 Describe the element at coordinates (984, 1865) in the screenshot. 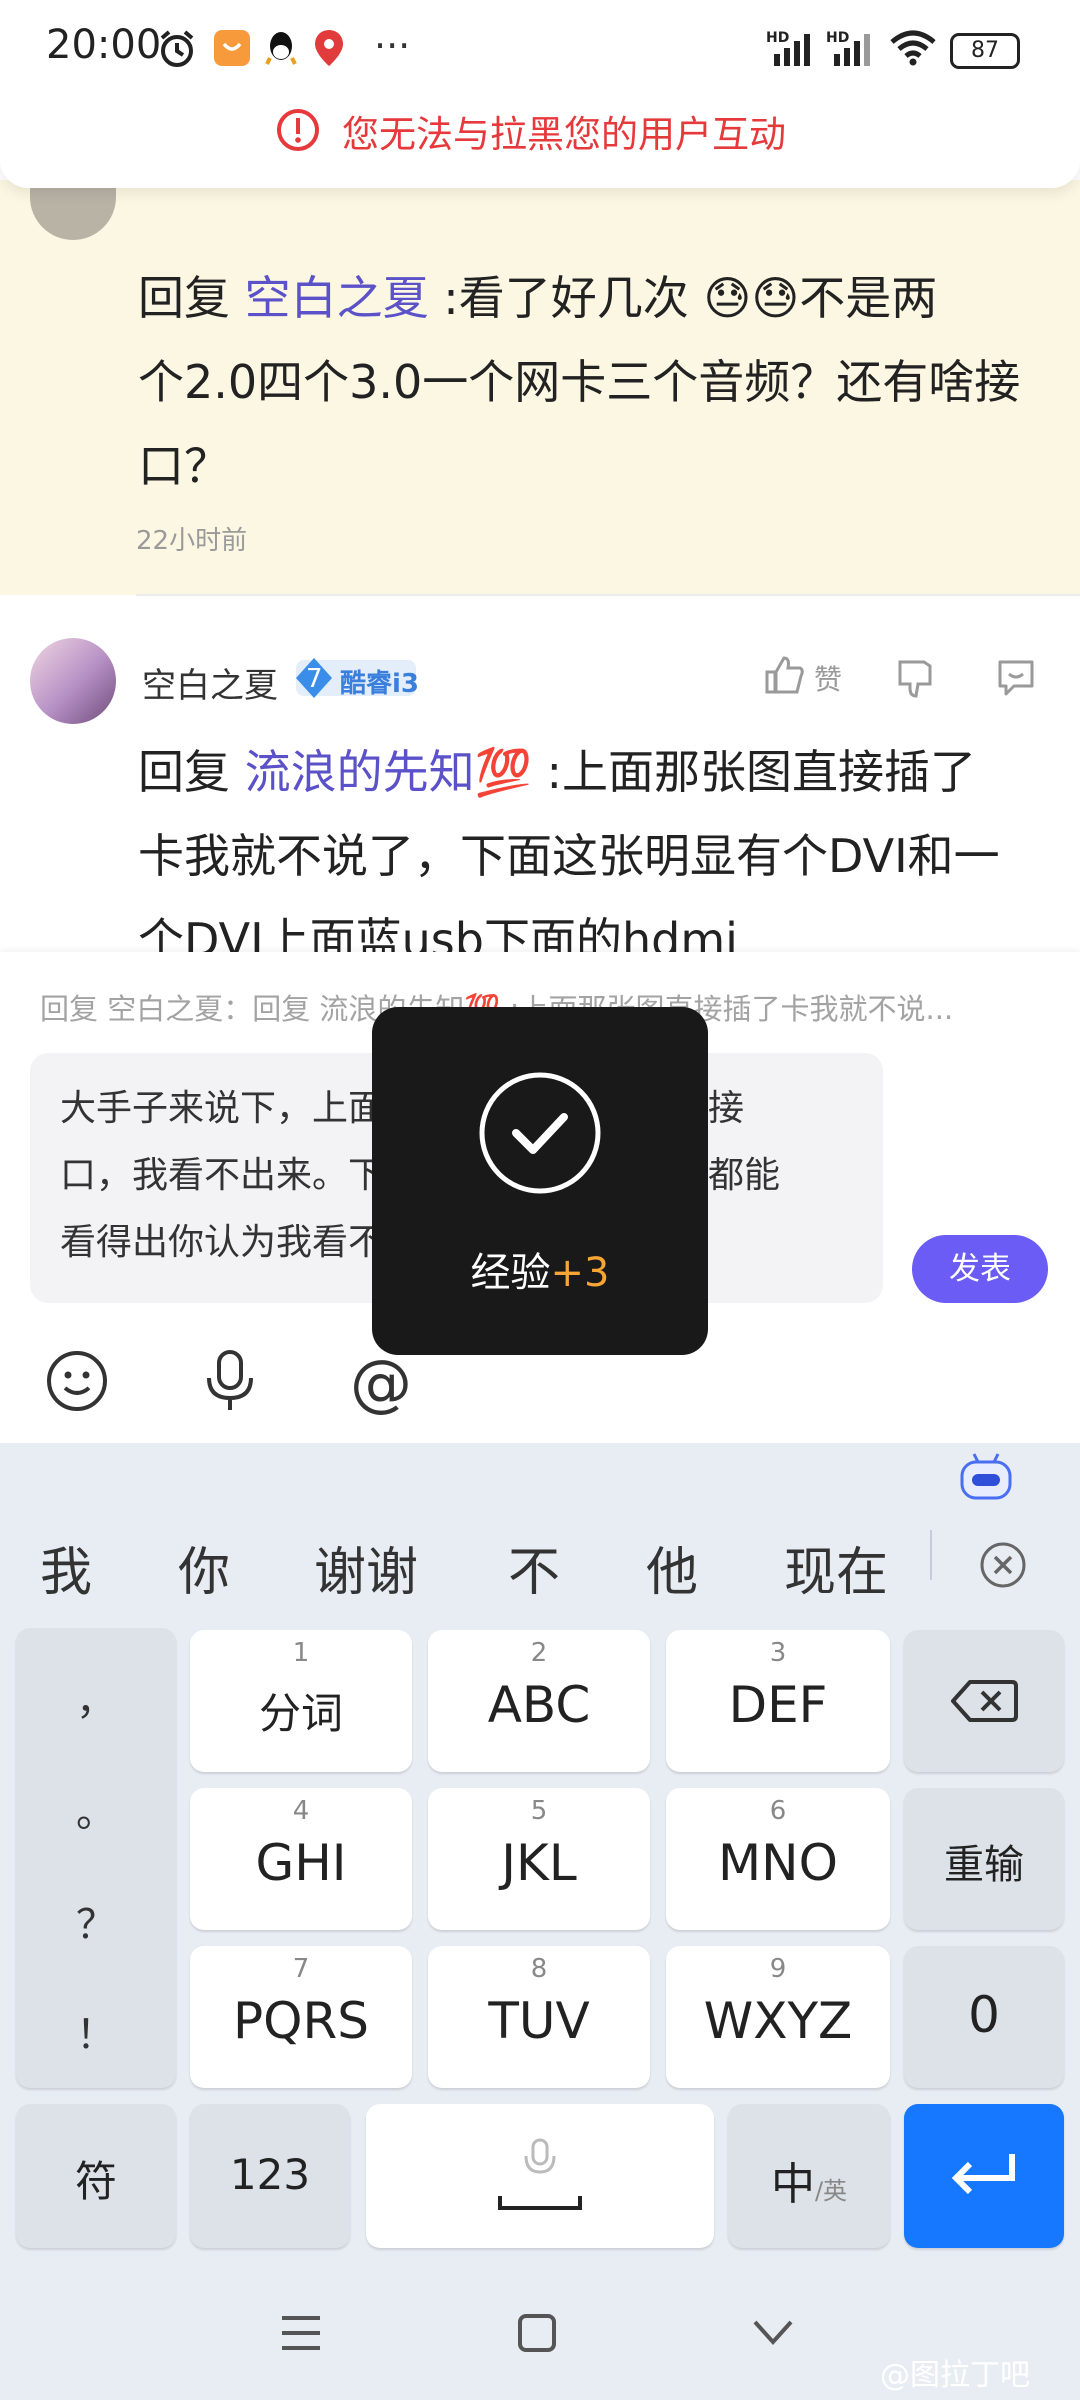

I see `key-label: 重输` at that location.